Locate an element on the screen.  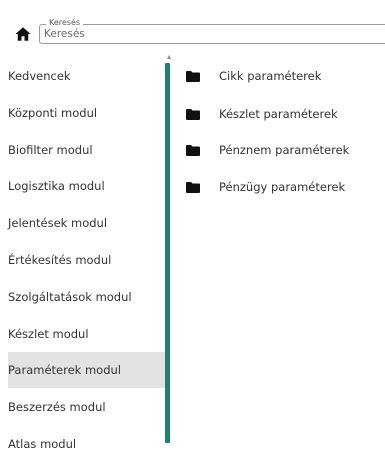
sidebar-item-label: Kedvencek is located at coordinates (39, 76).